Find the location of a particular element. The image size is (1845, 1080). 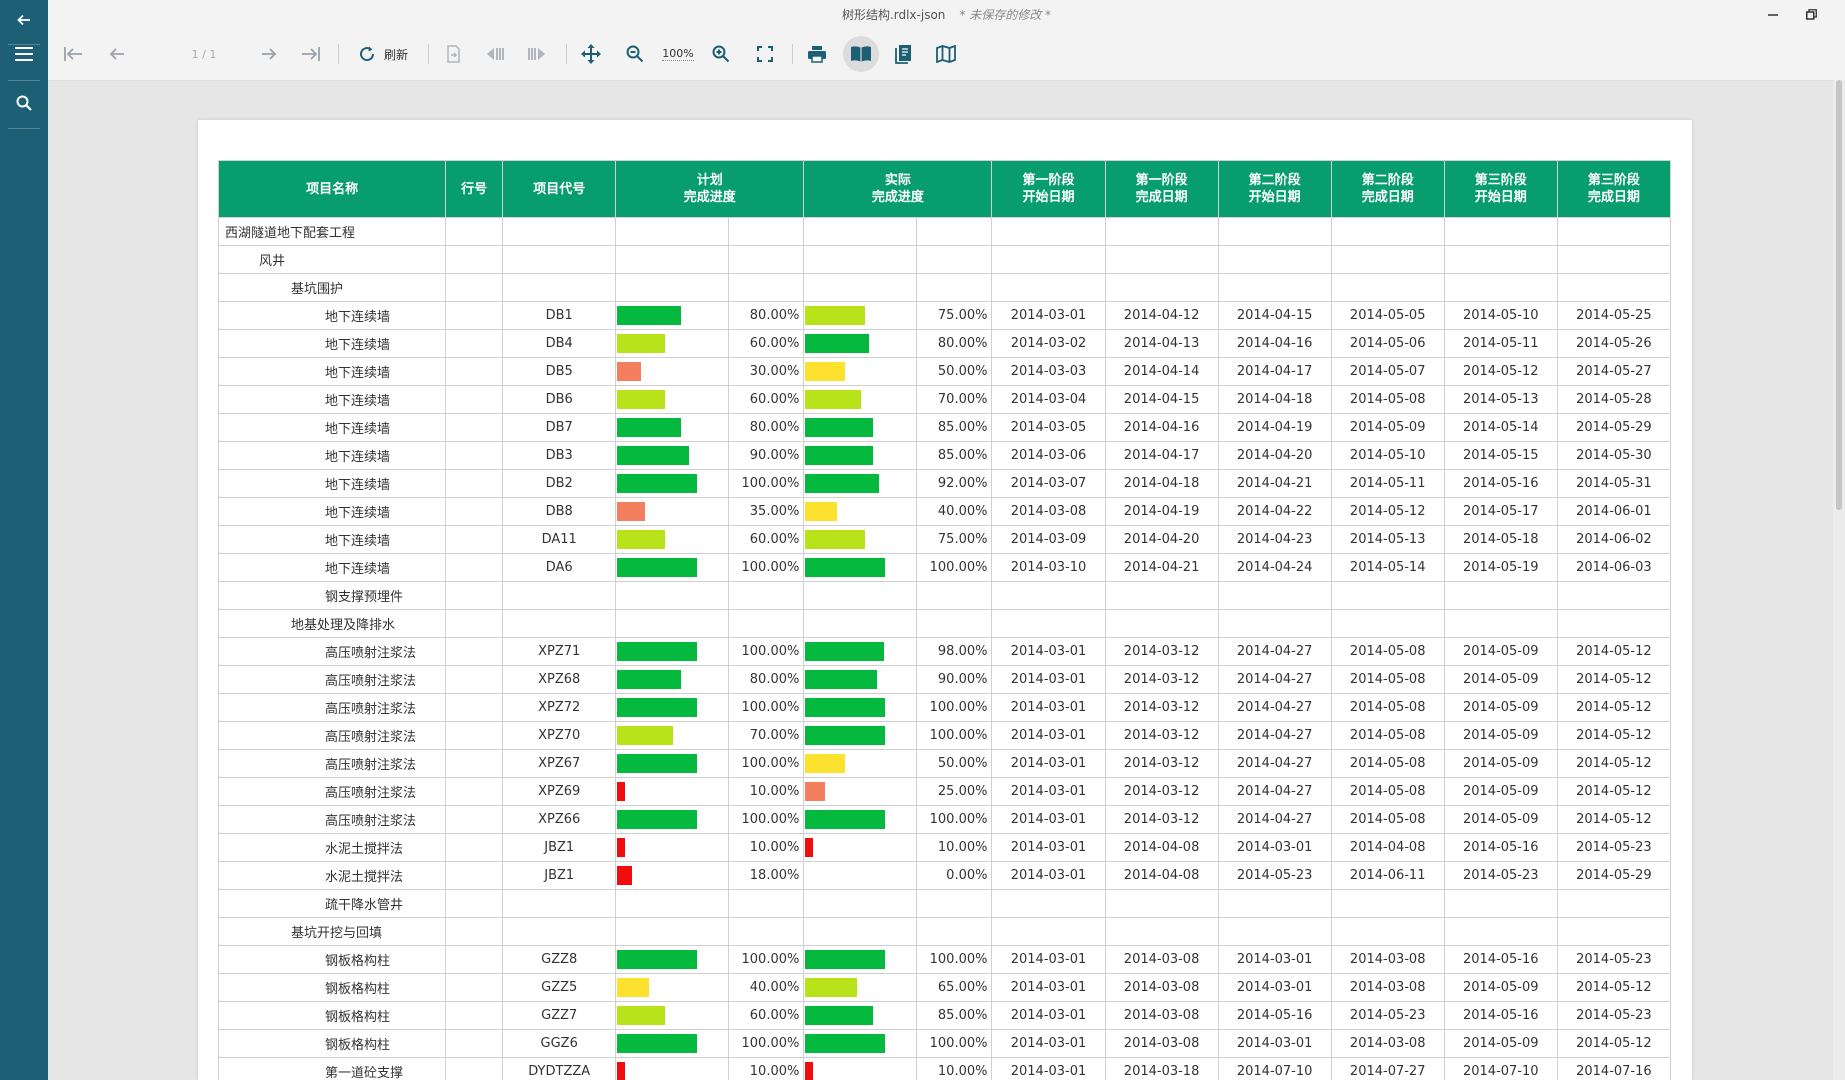

stage2-end-cell: 2014-05-06 is located at coordinates (1387, 343).